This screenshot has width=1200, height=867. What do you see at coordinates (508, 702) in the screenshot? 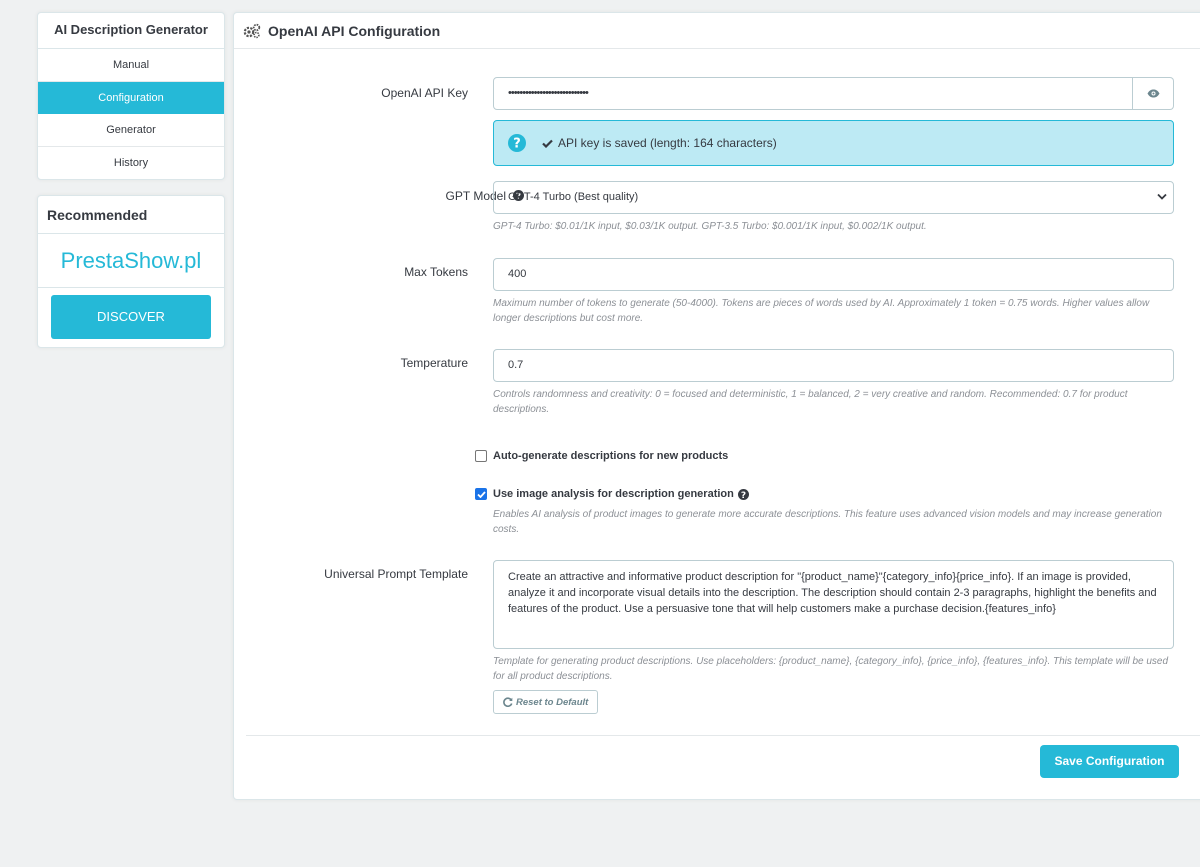
I see `refresh-icon` at bounding box center [508, 702].